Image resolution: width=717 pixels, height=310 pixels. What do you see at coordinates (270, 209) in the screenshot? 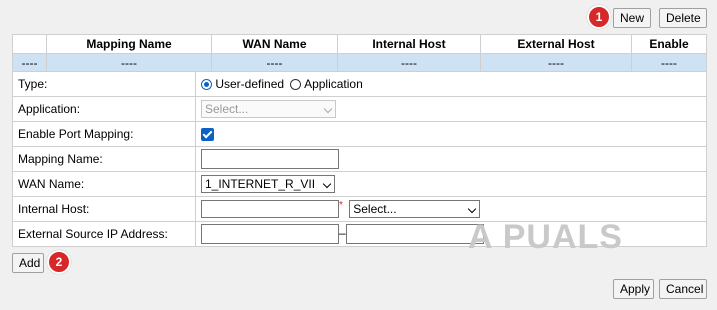
I see `internal-host-input` at bounding box center [270, 209].